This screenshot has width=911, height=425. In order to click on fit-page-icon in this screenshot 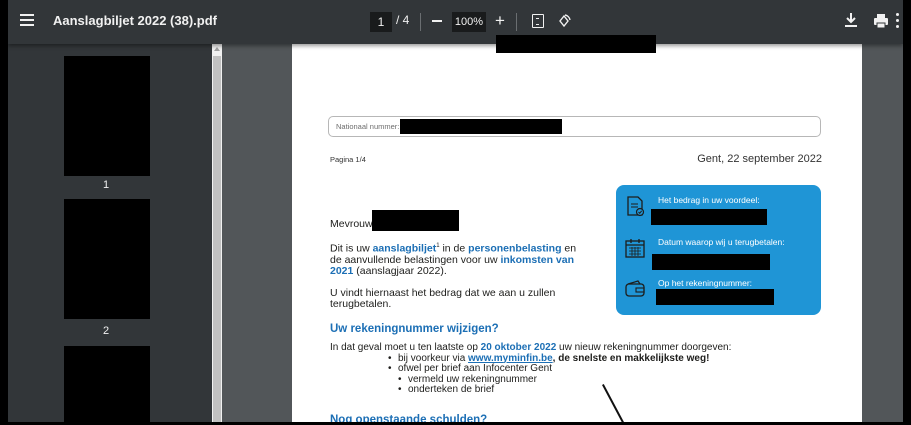, I will do `click(538, 21)`.